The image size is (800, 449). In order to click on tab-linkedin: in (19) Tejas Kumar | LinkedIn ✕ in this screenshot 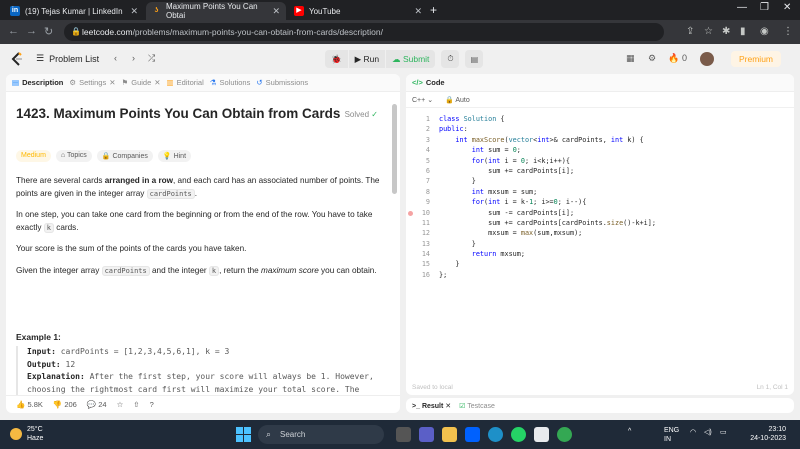, I will do `click(74, 11)`.